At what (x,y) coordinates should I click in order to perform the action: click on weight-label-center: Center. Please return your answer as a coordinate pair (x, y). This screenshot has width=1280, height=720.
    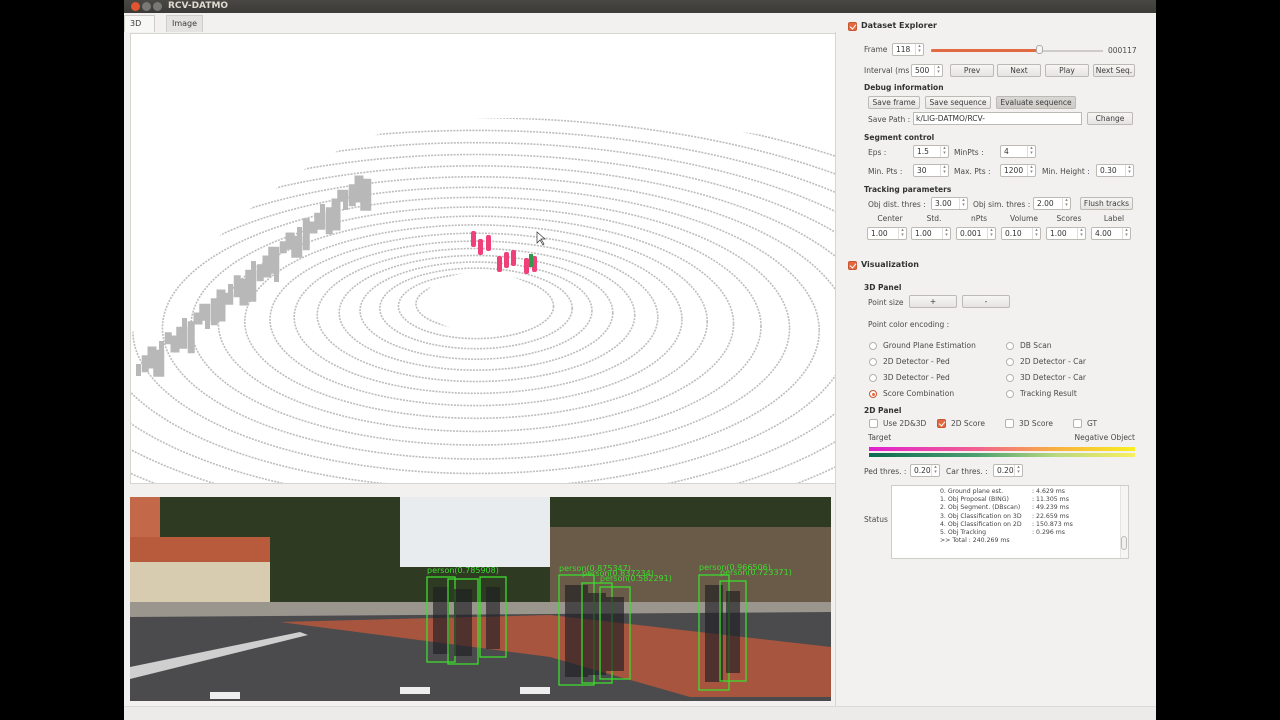
    Looking at the image, I should click on (890, 218).